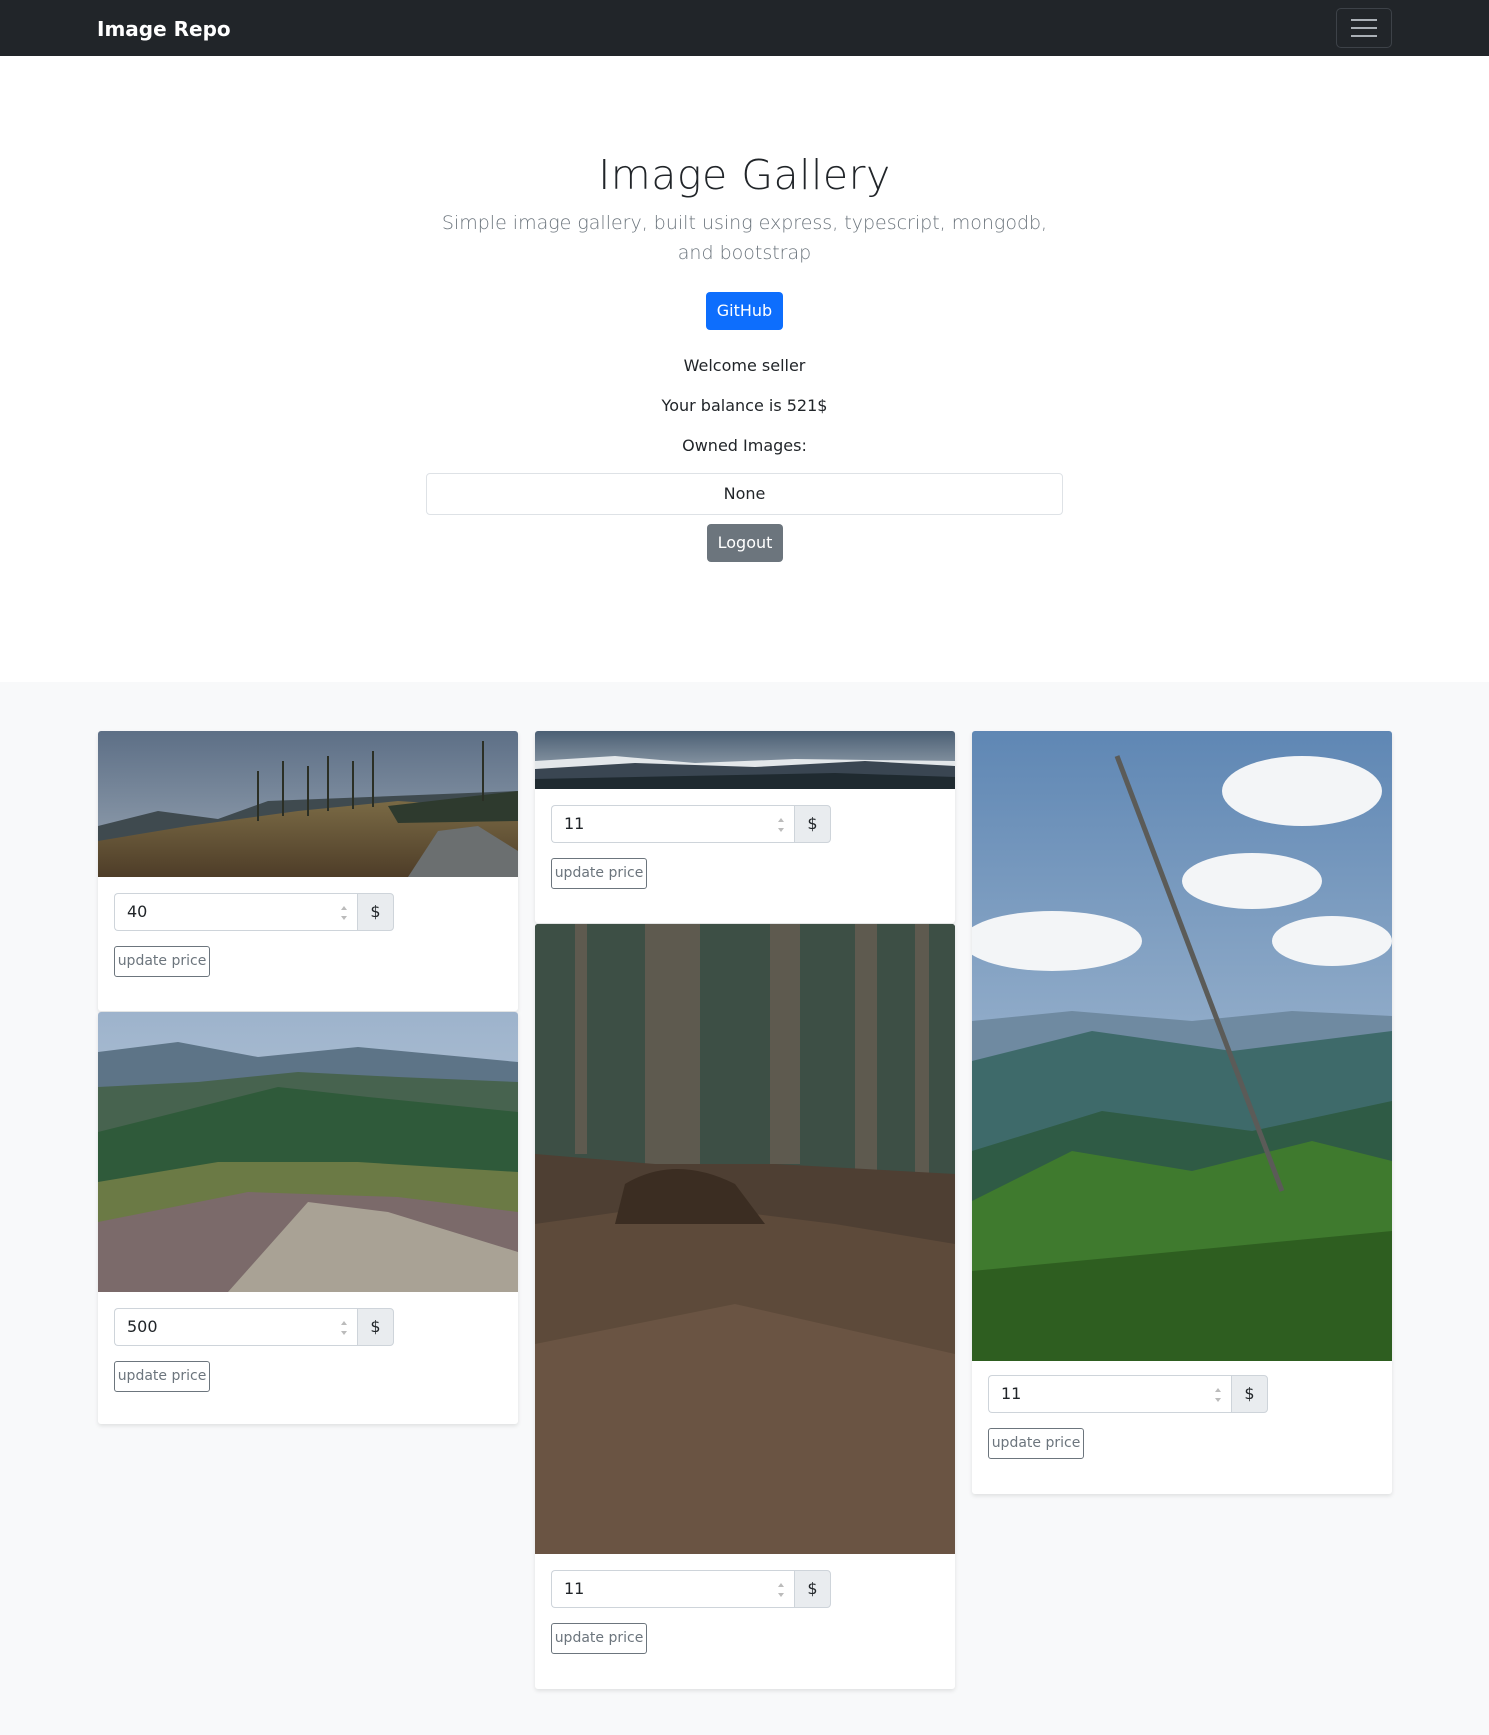  I want to click on image-card: 40 $ update price, so click(308, 871).